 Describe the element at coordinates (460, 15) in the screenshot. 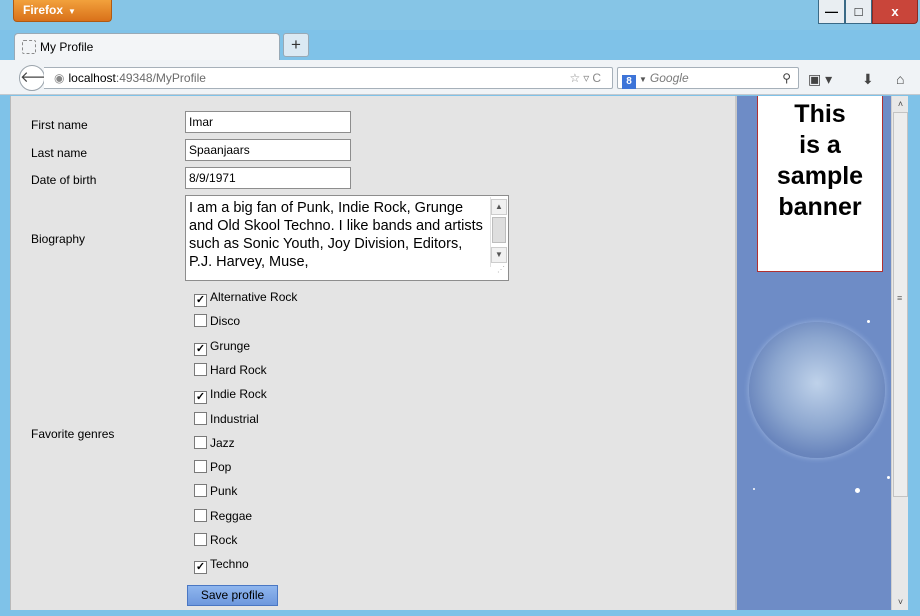

I see `title-bar: Firefox ▼ — □ x` at that location.